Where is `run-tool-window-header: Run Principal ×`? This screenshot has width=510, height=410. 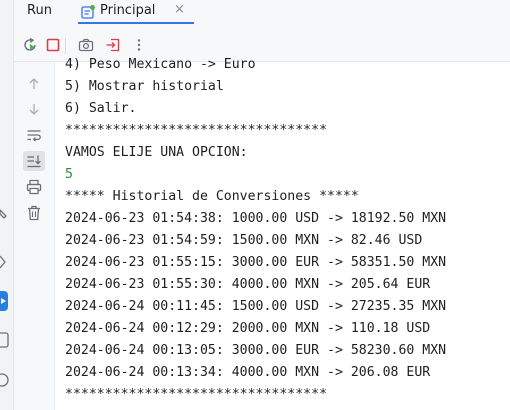 run-tool-window-header: Run Principal × is located at coordinates (262, 12).